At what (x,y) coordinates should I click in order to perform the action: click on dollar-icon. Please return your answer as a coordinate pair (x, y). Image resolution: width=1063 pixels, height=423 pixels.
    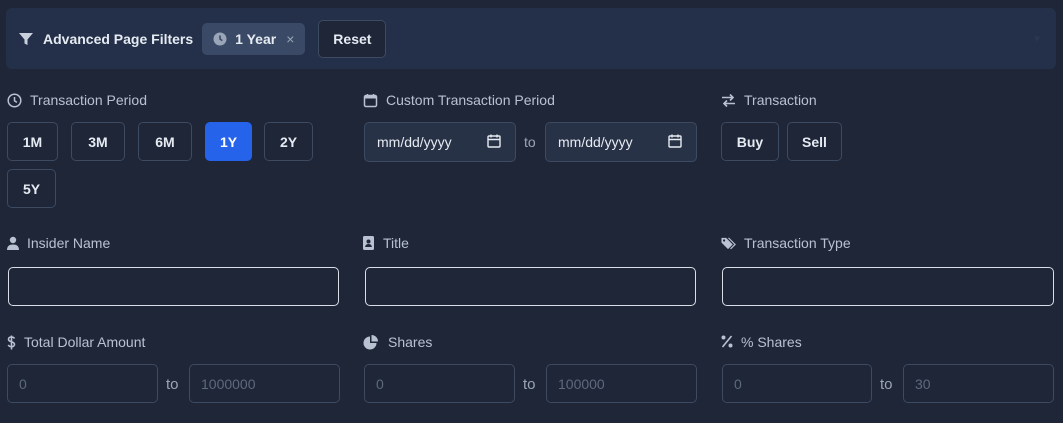
    Looking at the image, I should click on (11, 342).